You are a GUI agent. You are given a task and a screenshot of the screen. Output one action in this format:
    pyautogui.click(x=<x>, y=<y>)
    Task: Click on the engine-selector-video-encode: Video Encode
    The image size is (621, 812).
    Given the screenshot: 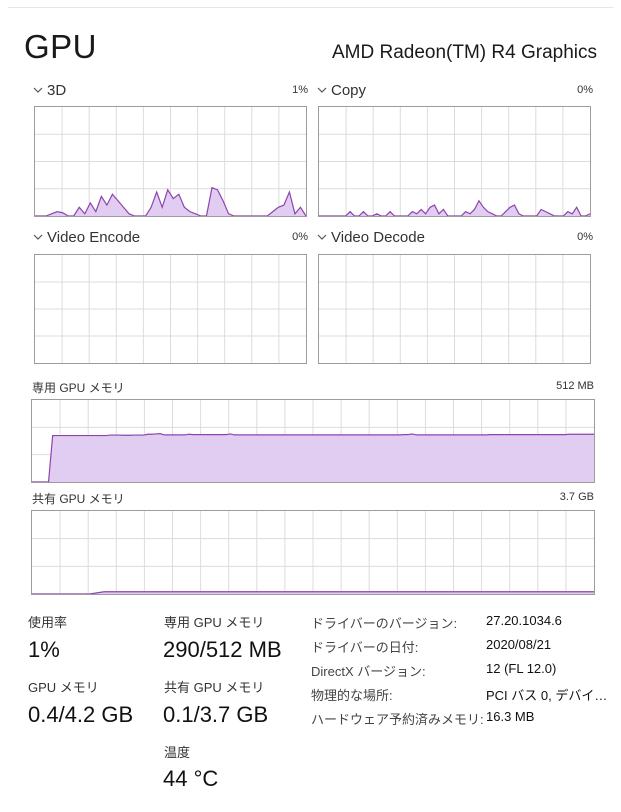 What is the action you would take?
    pyautogui.click(x=86, y=237)
    